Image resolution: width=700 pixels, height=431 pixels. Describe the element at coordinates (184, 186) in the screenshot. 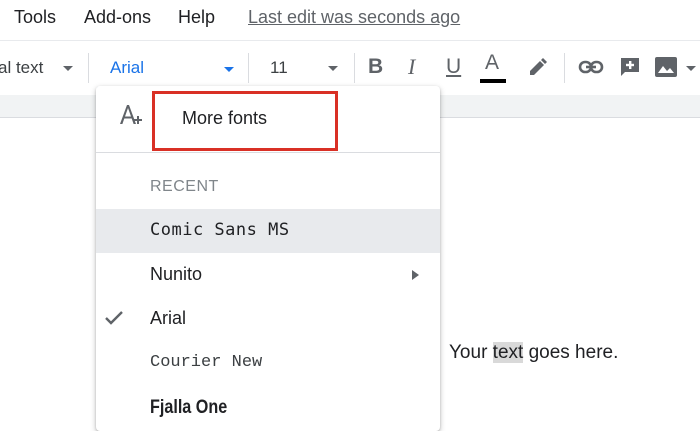

I see `recent-fonts-header: RECENT` at that location.